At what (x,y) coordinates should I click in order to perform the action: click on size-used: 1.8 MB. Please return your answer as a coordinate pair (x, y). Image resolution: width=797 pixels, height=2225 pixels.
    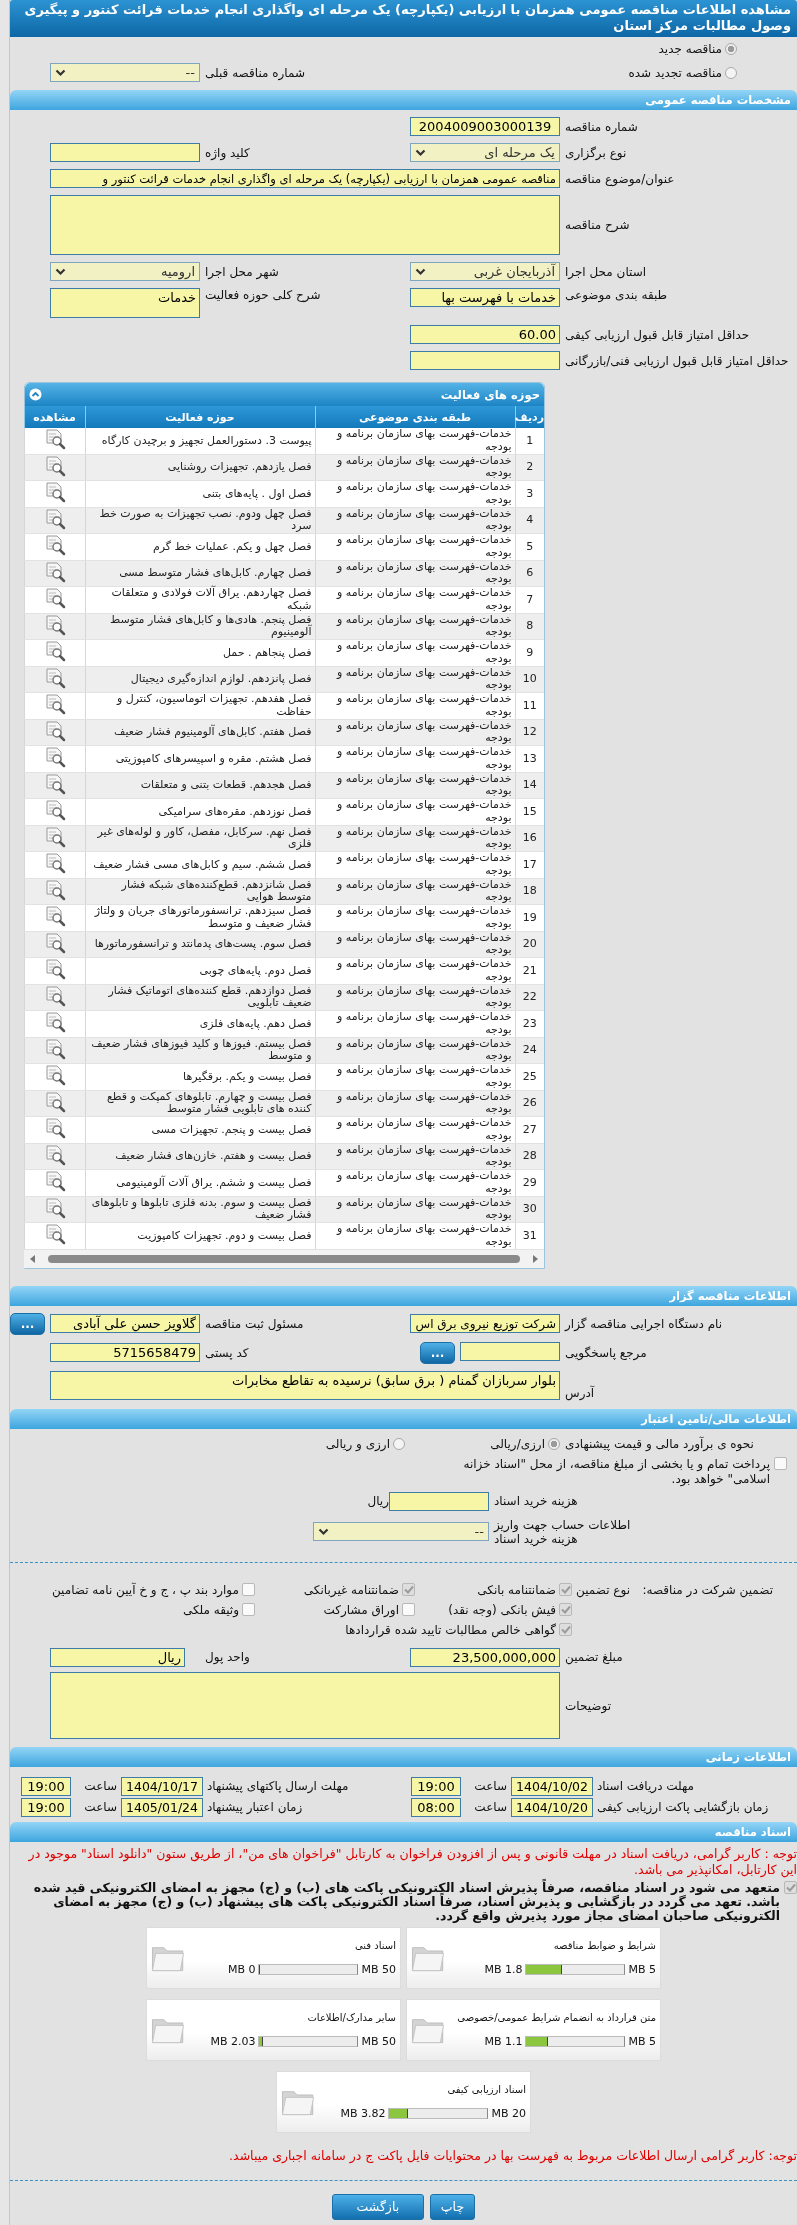
    Looking at the image, I should click on (503, 1969).